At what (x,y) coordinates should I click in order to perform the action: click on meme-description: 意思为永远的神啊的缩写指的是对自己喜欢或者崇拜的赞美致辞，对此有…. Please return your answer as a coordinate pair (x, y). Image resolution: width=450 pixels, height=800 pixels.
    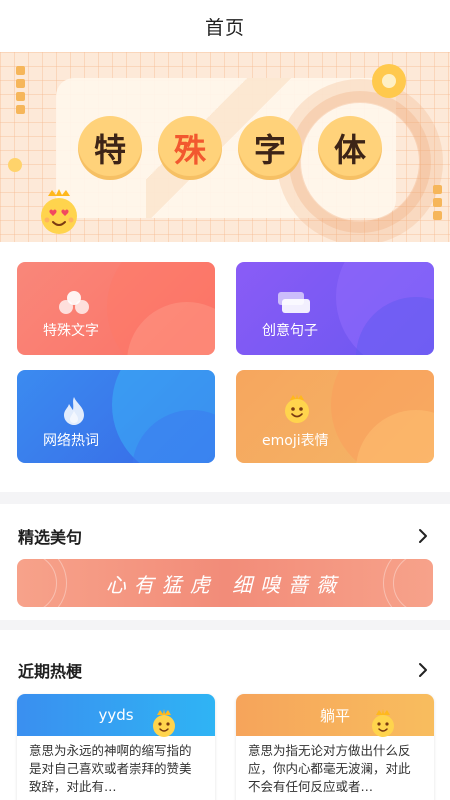
    Looking at the image, I should click on (110, 768).